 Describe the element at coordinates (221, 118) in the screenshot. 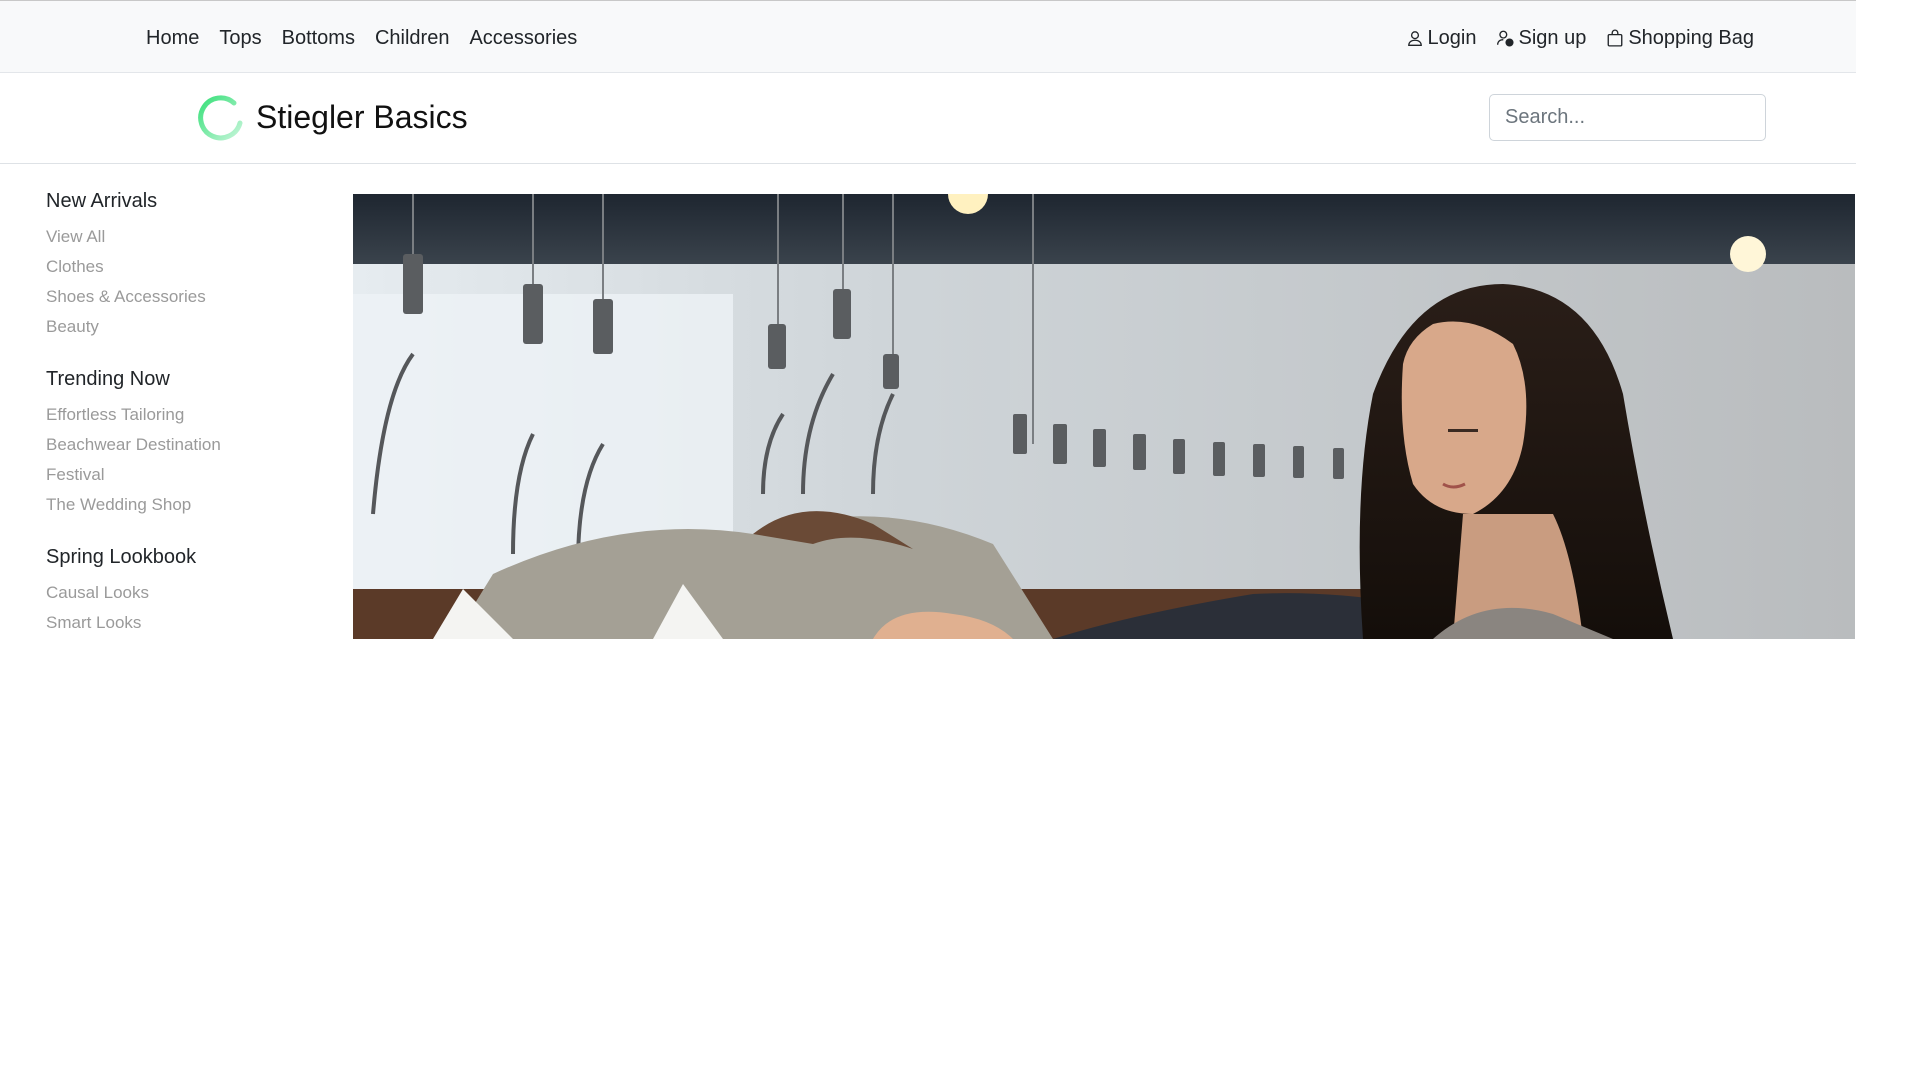

I see `brand-logo` at that location.